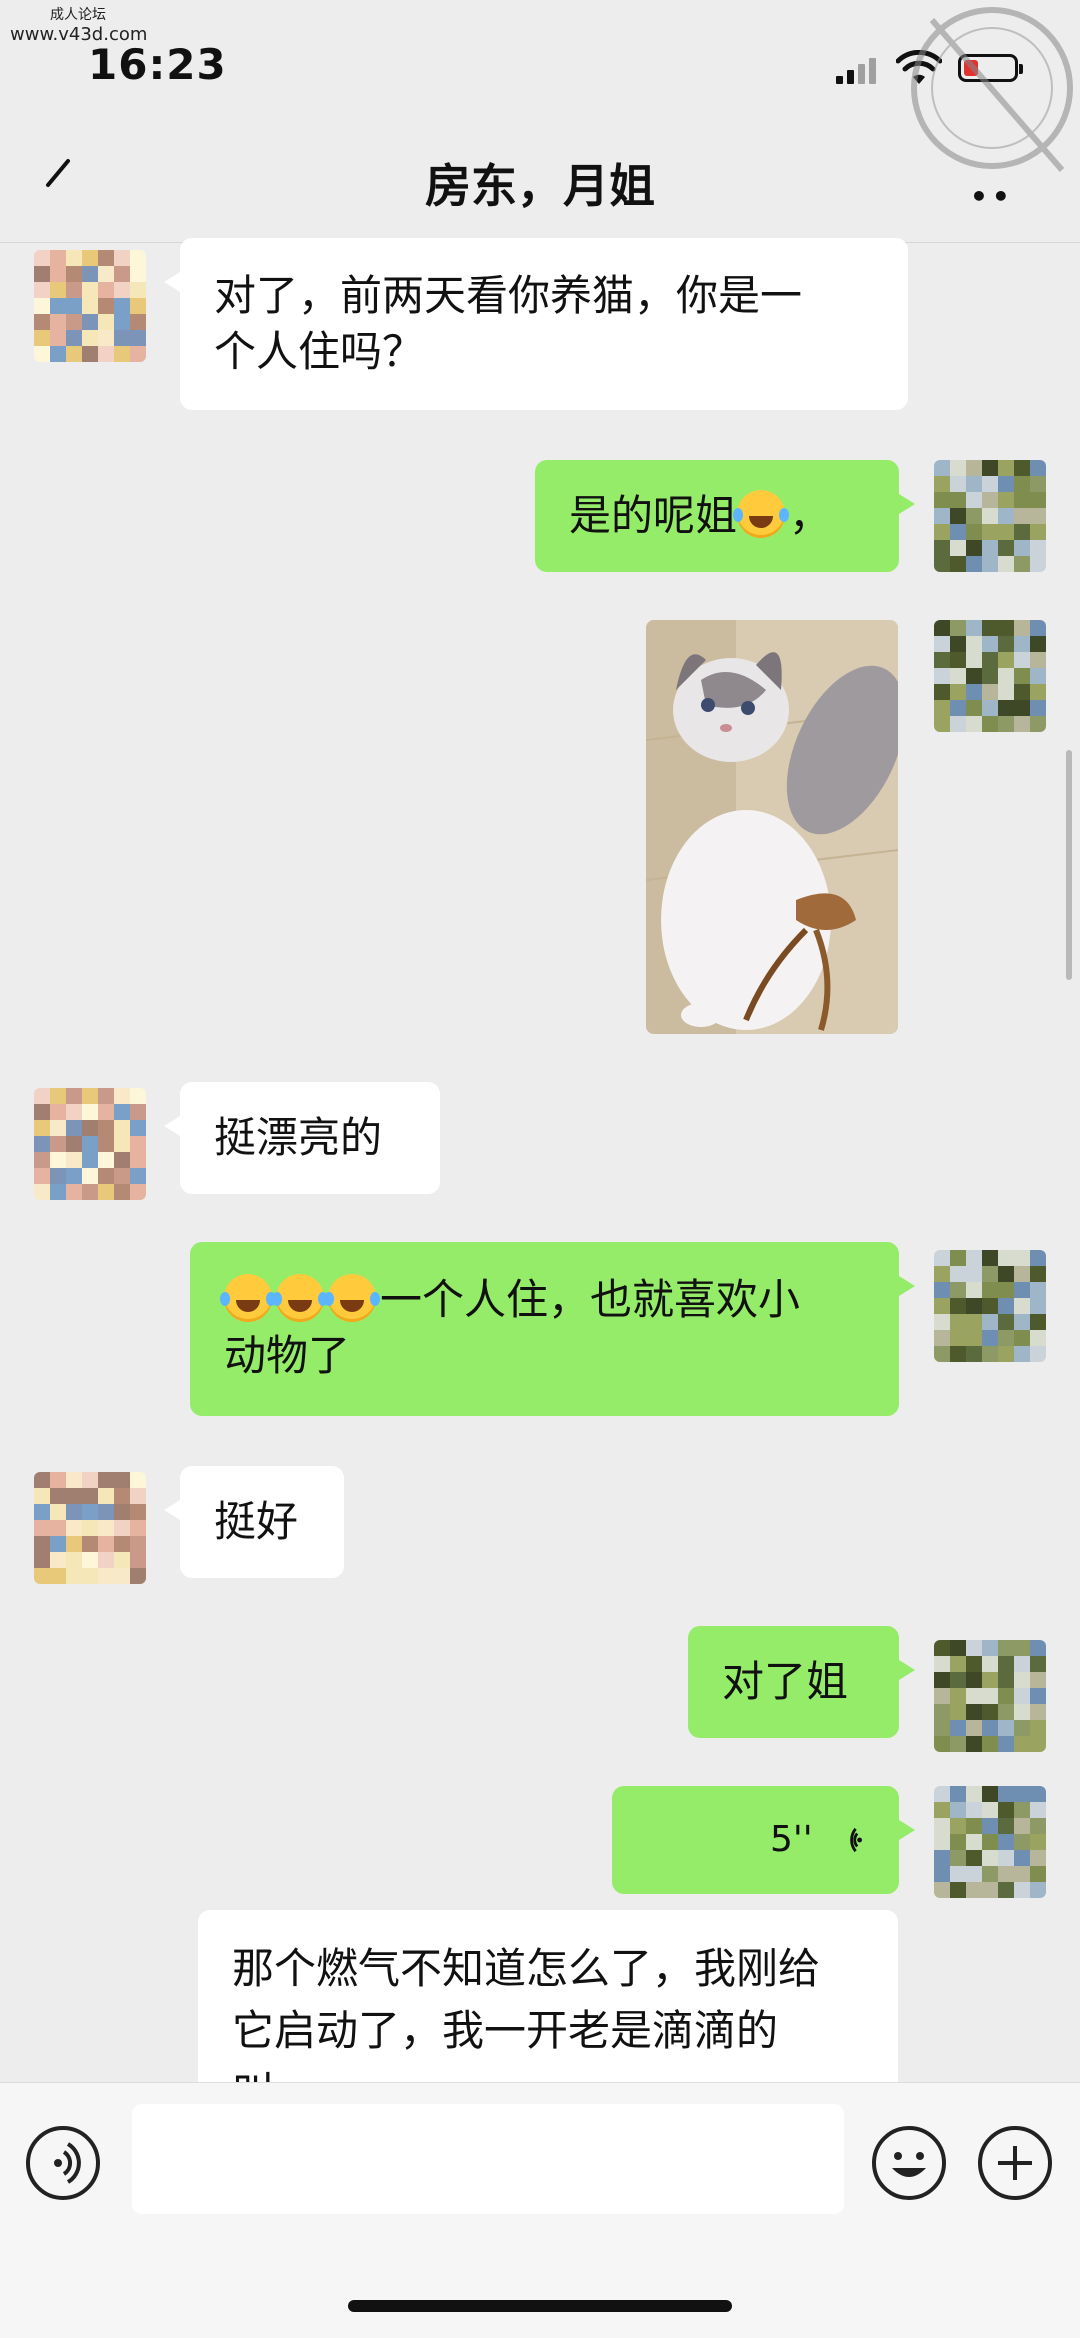 The width and height of the screenshot is (1080, 2338). I want to click on message-text-line: 个人住吗？, so click(319, 351).